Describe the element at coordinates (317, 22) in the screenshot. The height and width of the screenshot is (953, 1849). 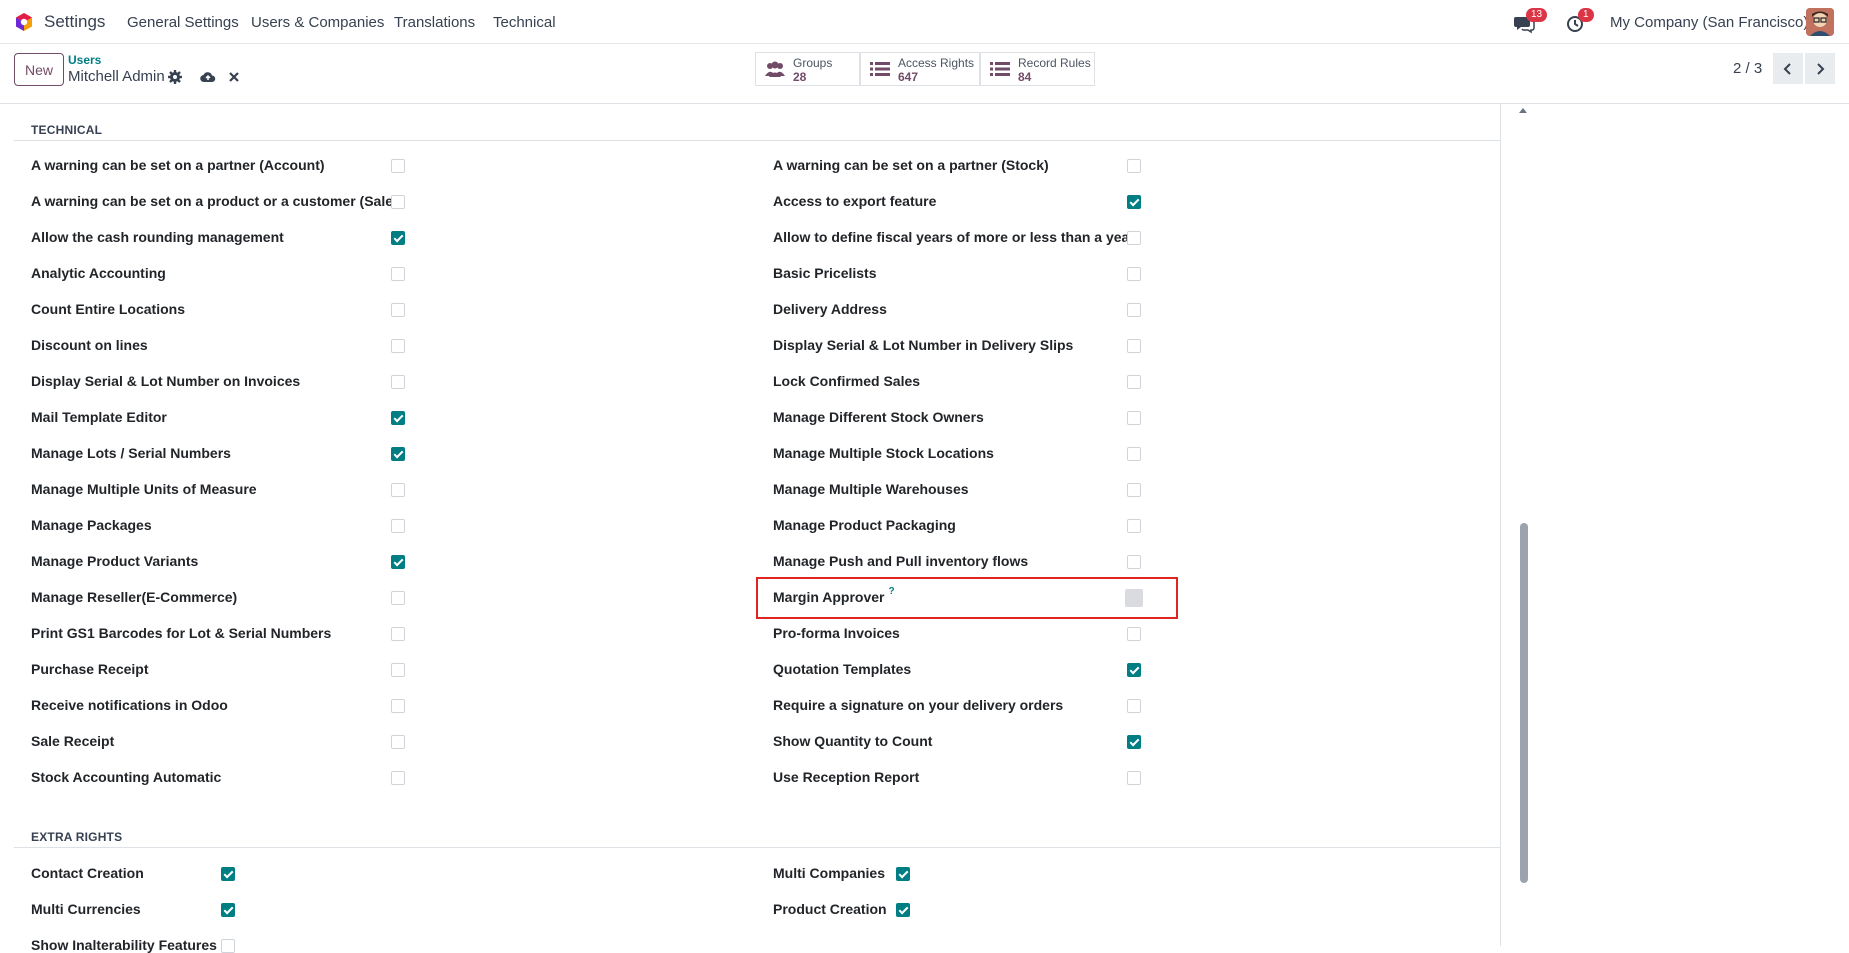
I see `menu-users-companies: Users & Companies` at that location.